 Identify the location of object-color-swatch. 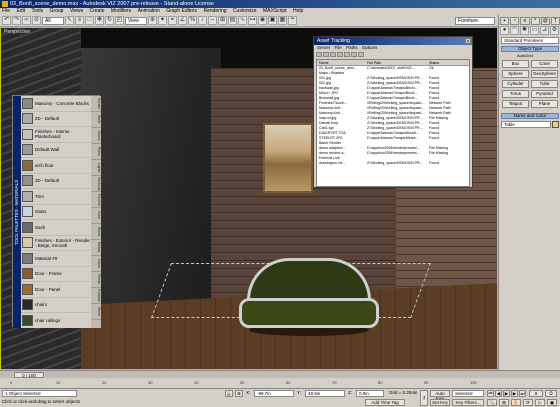
(555, 124).